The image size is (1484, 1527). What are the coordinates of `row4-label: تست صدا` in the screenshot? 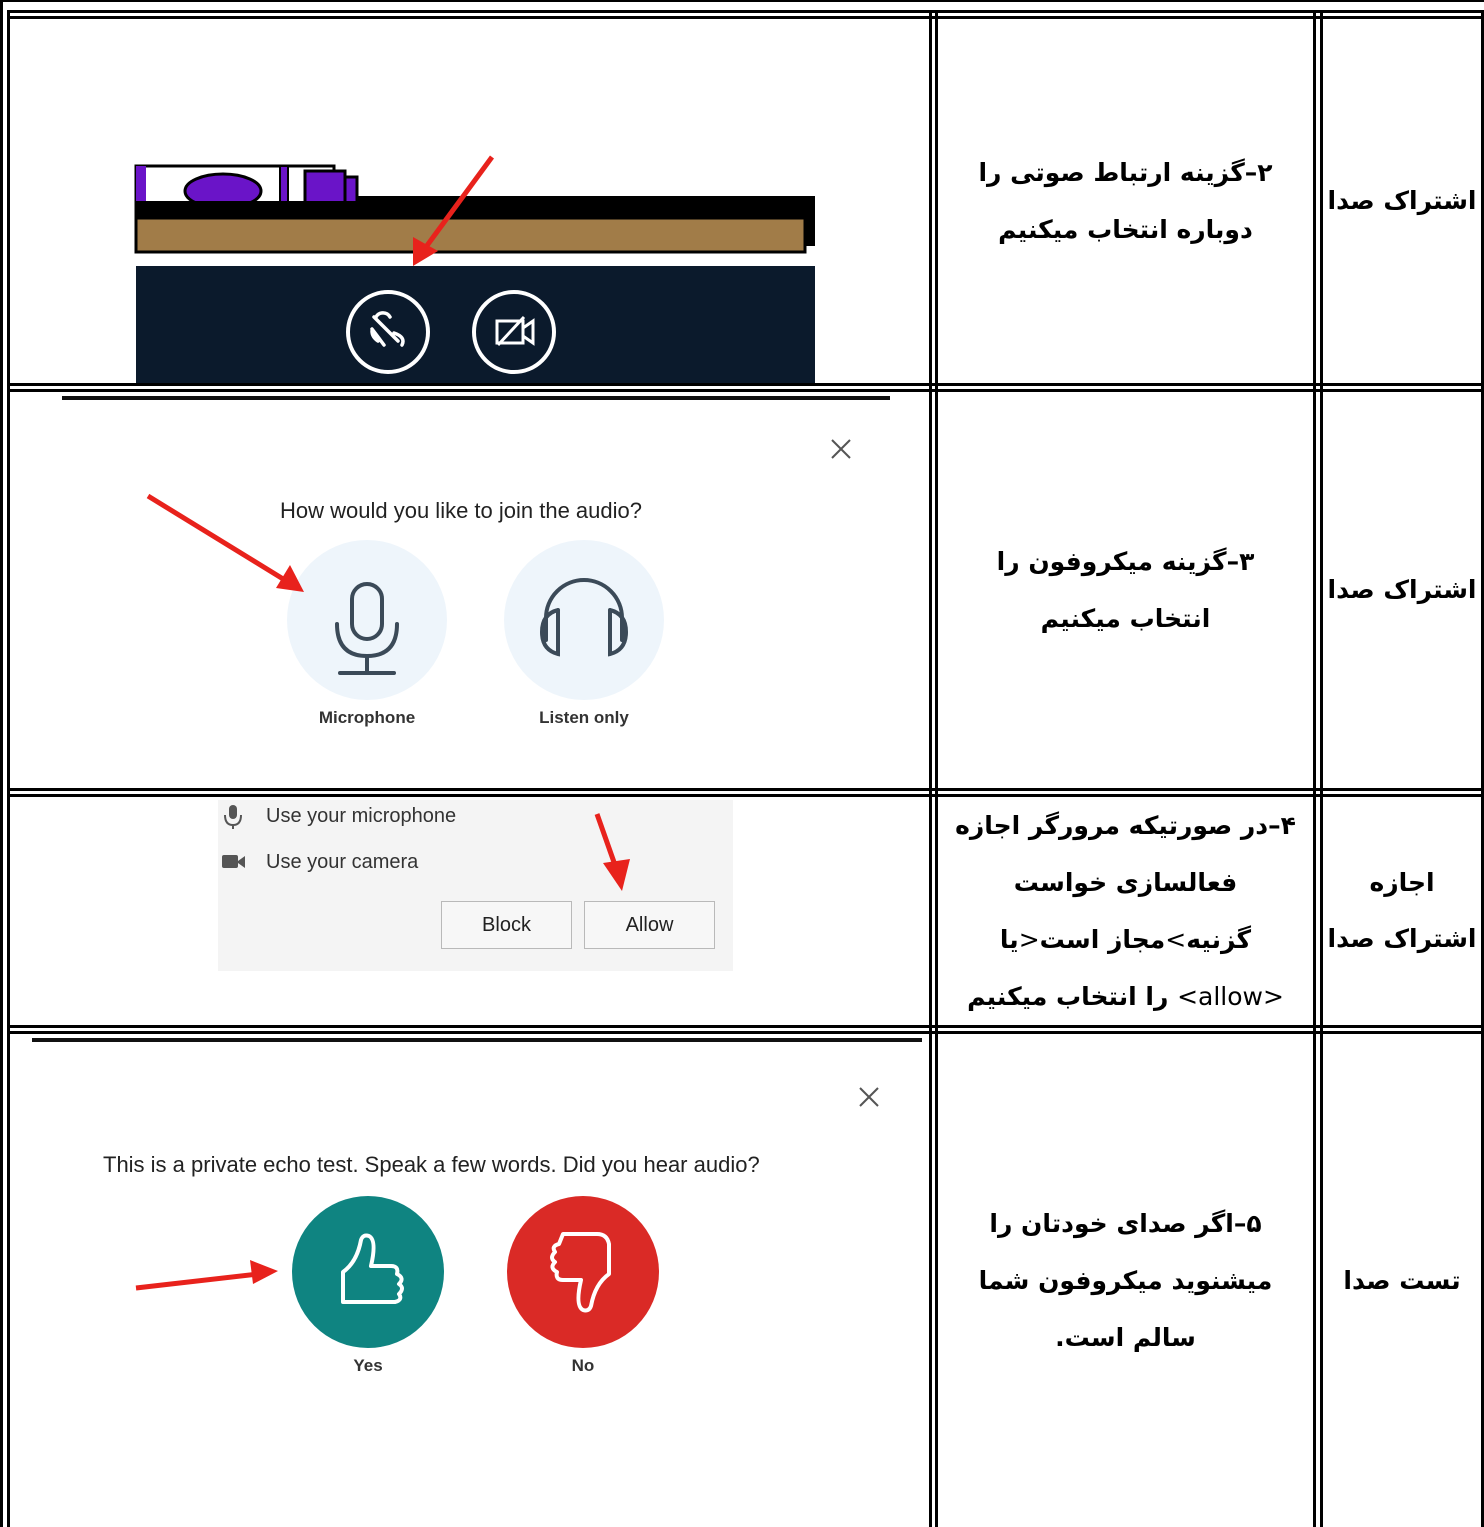 It's located at (1402, 1280).